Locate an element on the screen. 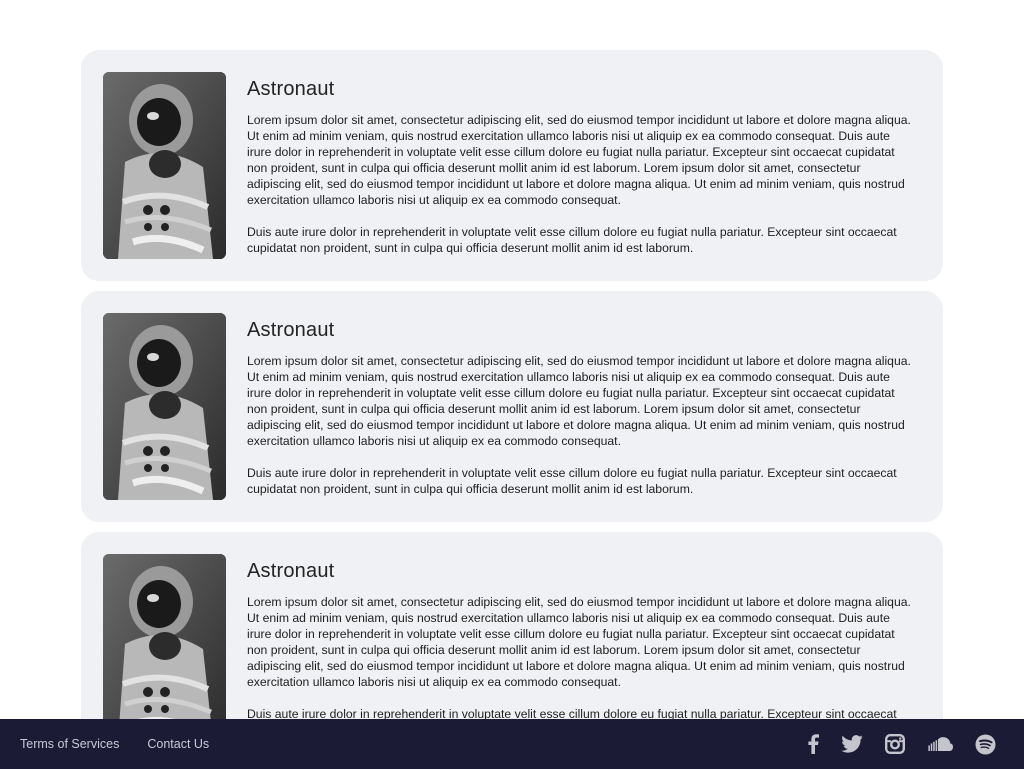 Image resolution: width=1024 pixels, height=769 pixels. footer-links: Terms of Services Contact Us is located at coordinates (128, 744).